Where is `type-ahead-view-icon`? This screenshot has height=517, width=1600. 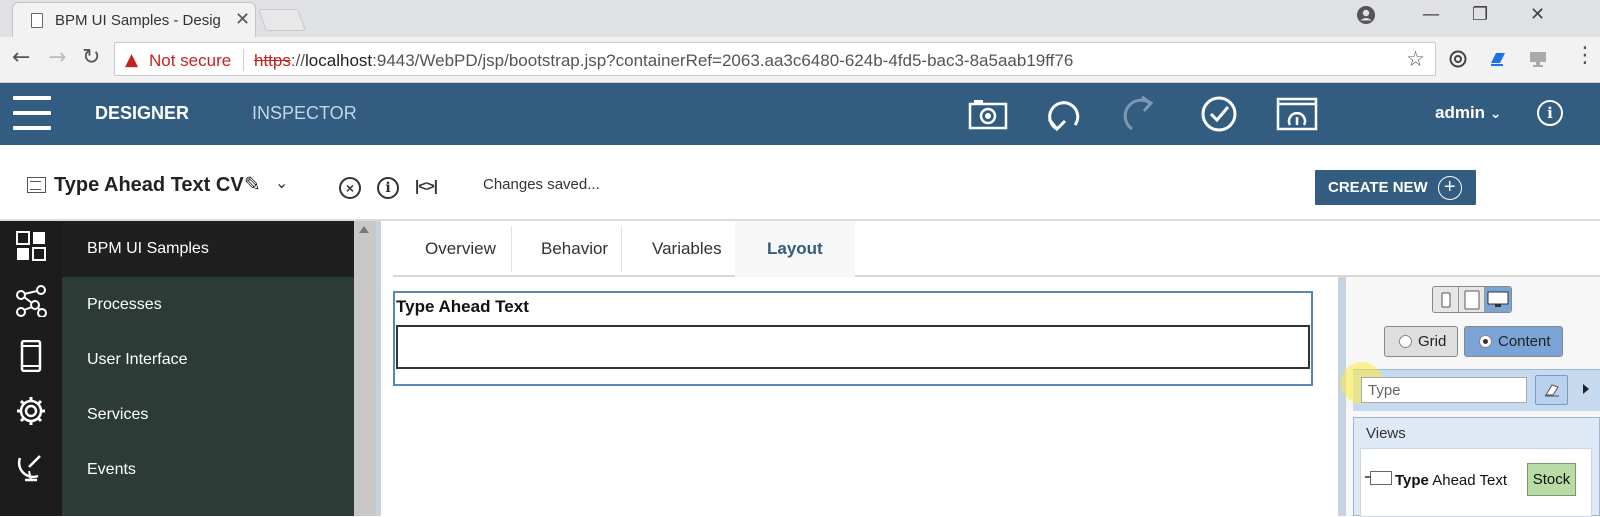
type-ahead-view-icon is located at coordinates (1378, 478).